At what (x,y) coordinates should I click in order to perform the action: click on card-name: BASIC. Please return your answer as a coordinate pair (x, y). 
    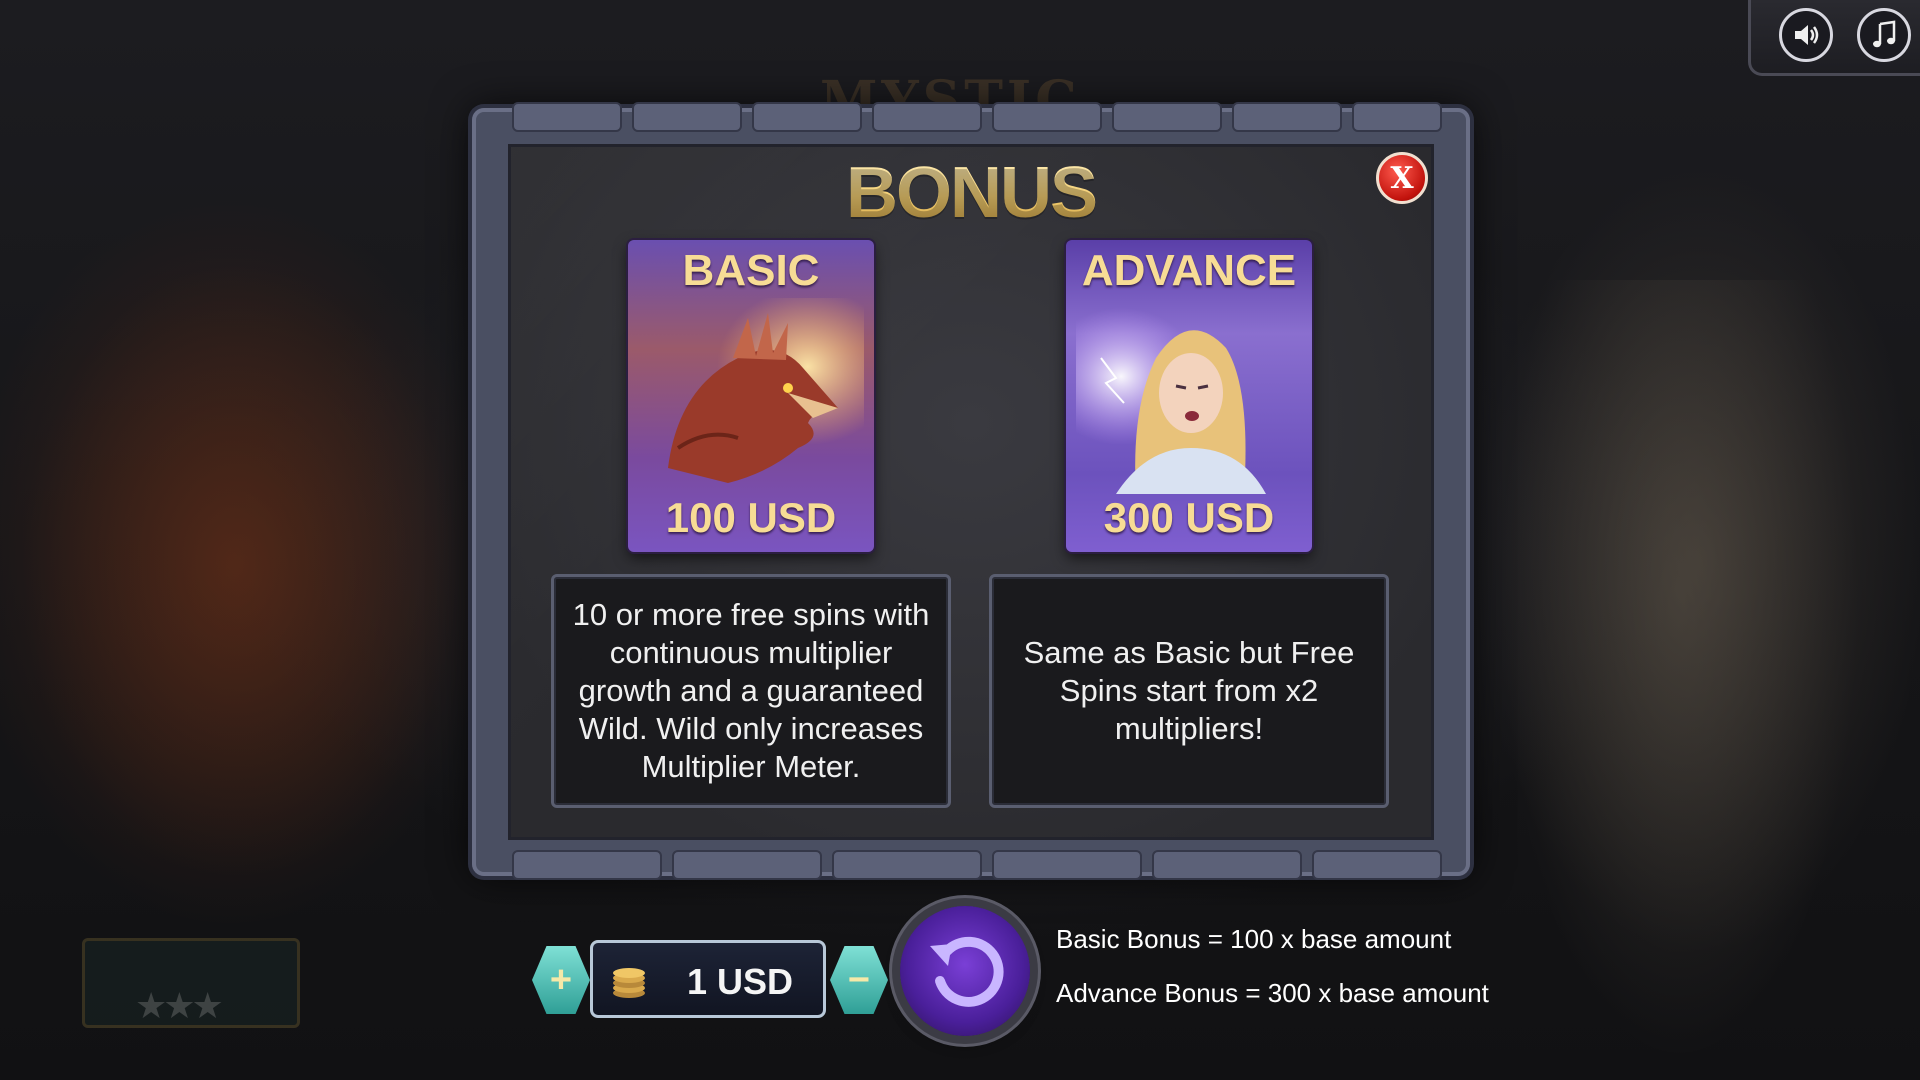
    Looking at the image, I should click on (751, 270).